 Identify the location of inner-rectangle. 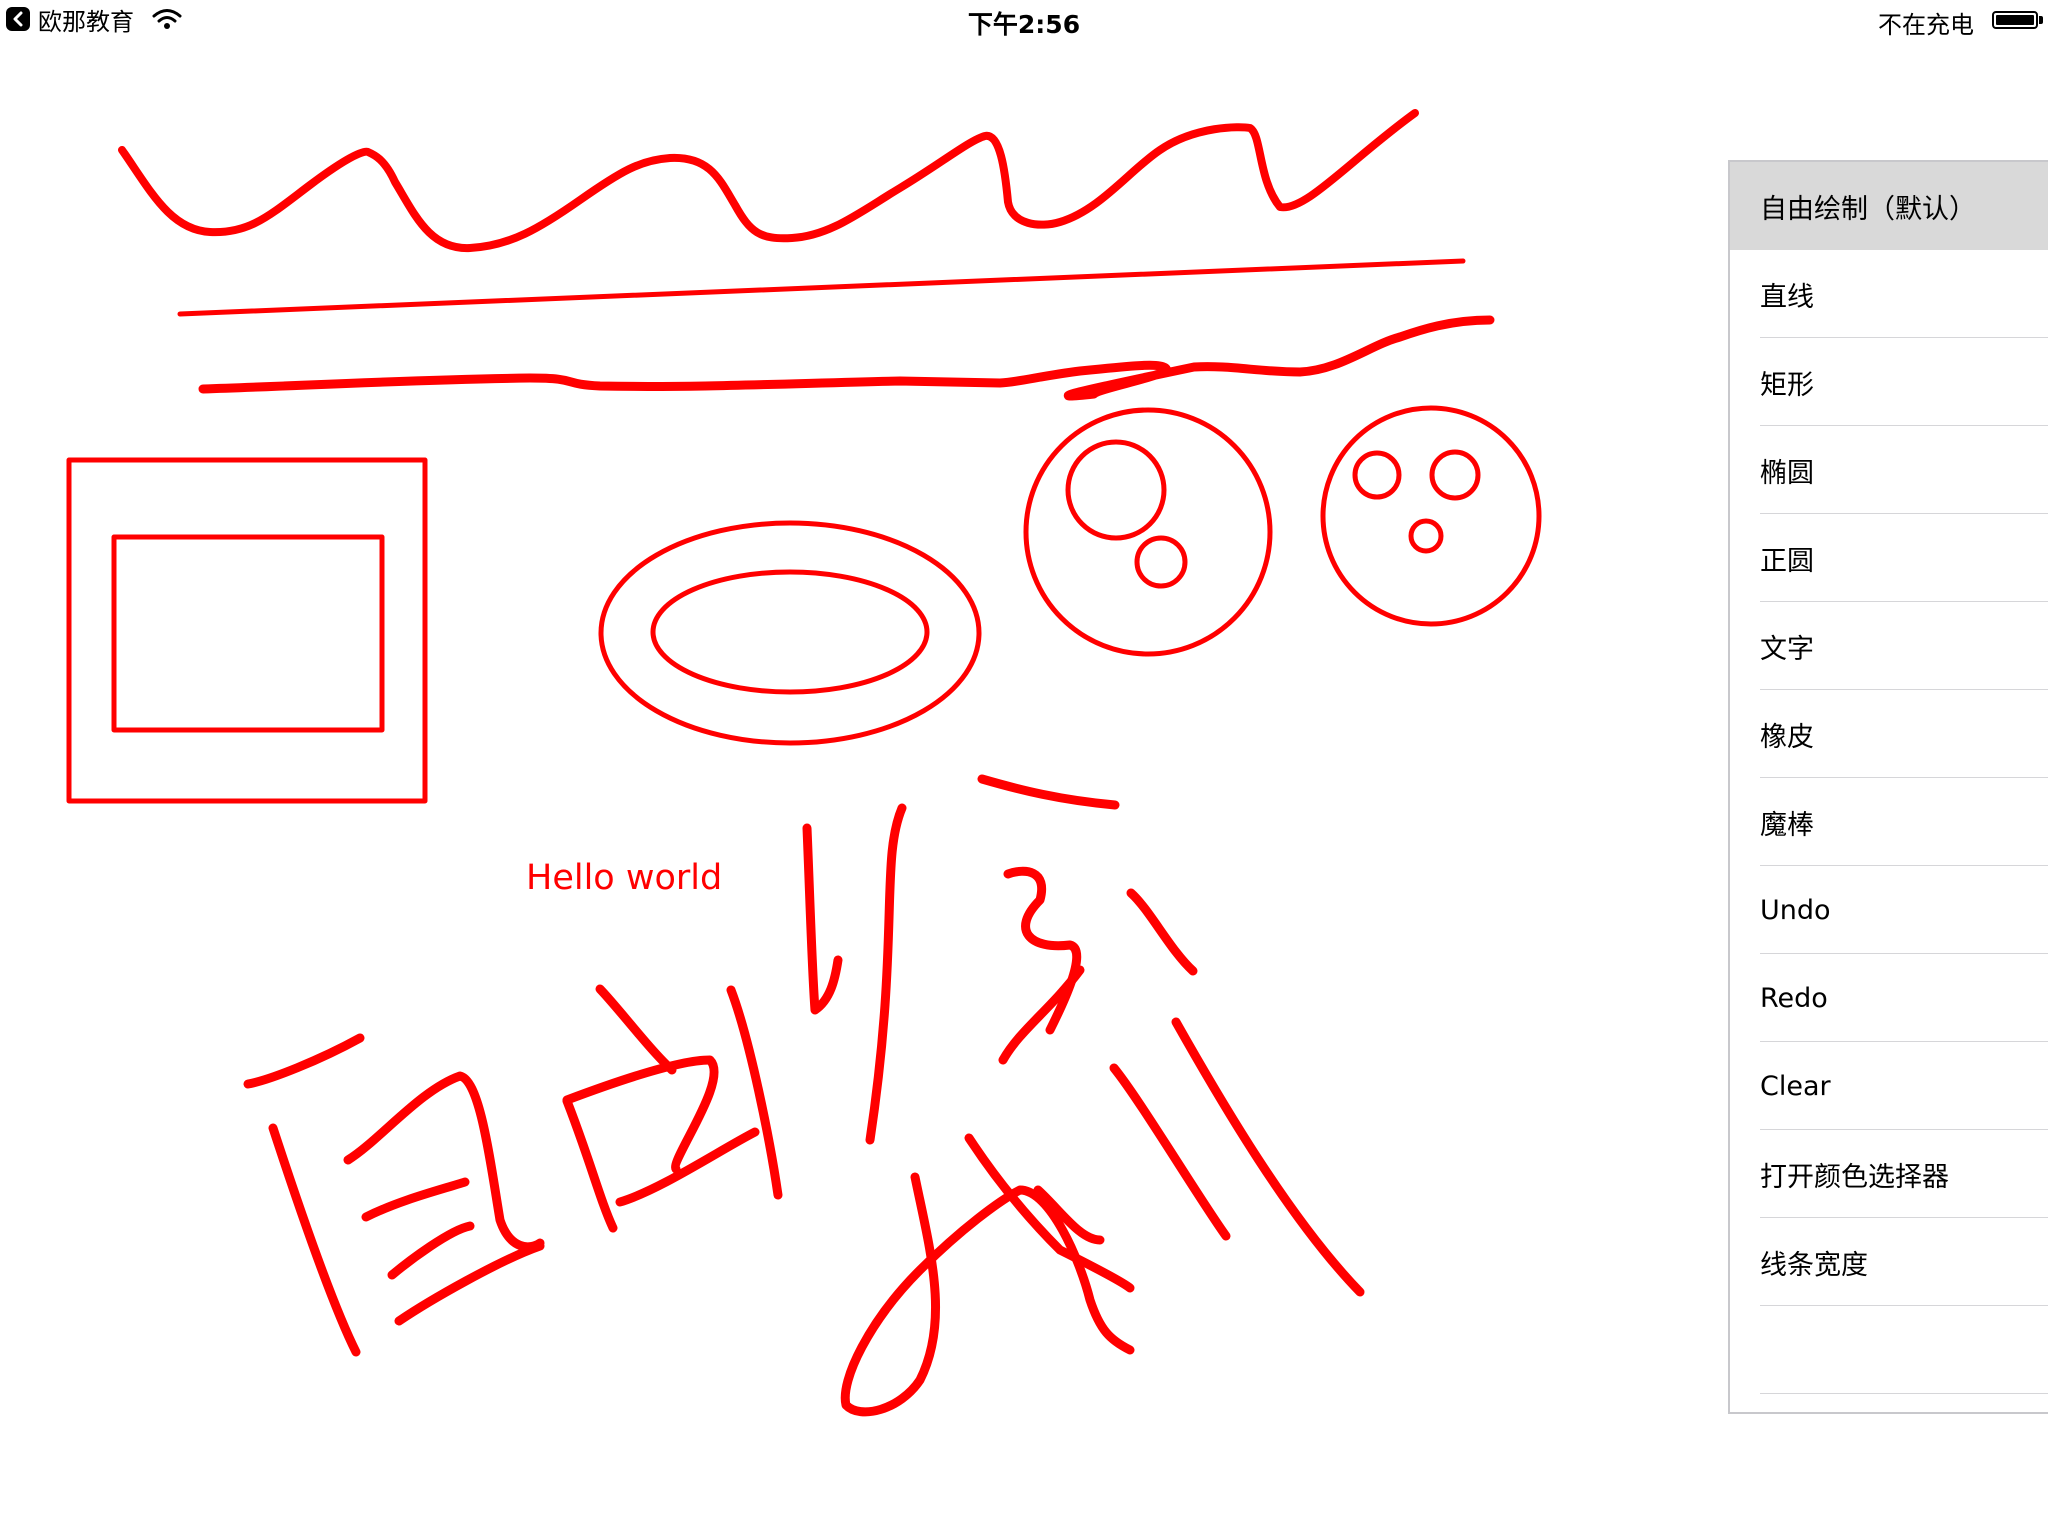
(248, 633).